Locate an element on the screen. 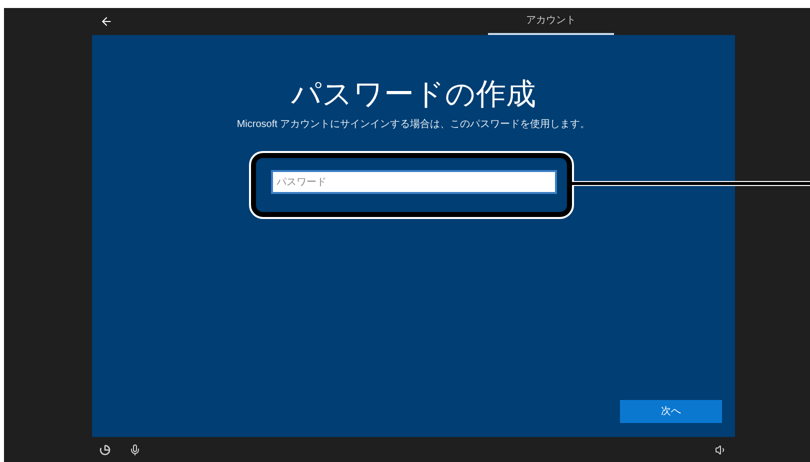 This screenshot has width=810, height=462. accessibility-icon is located at coordinates (105, 450).